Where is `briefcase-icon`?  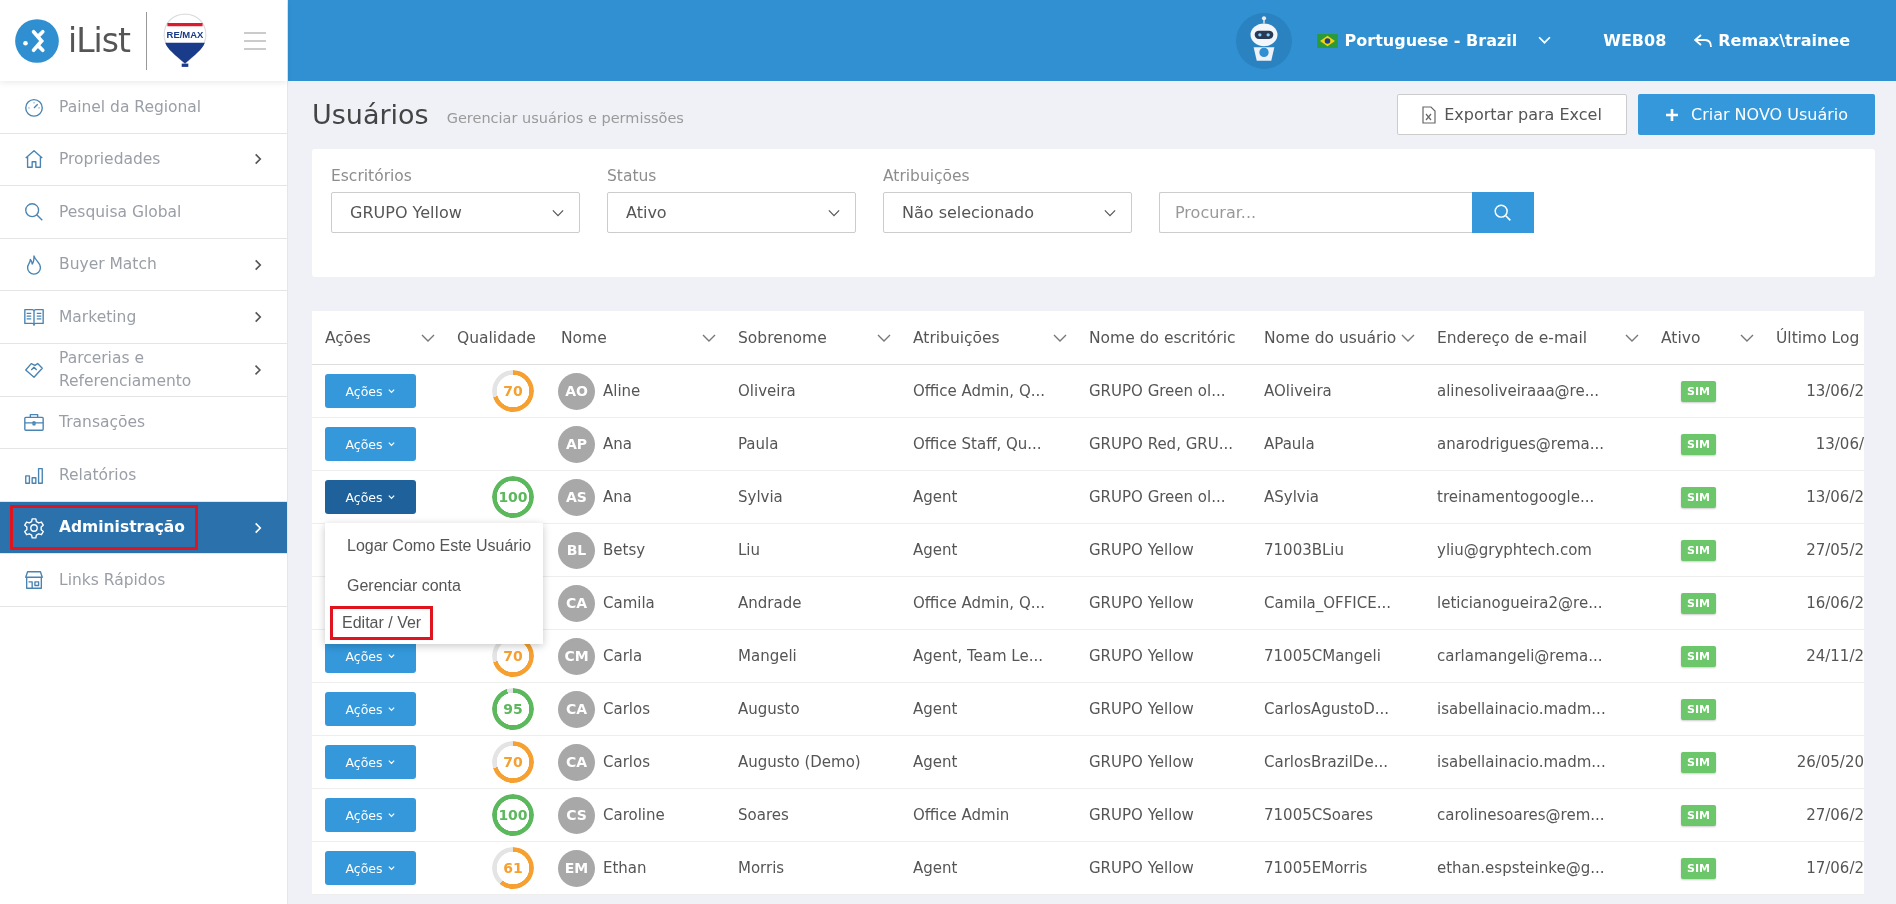
briefcase-icon is located at coordinates (34, 422).